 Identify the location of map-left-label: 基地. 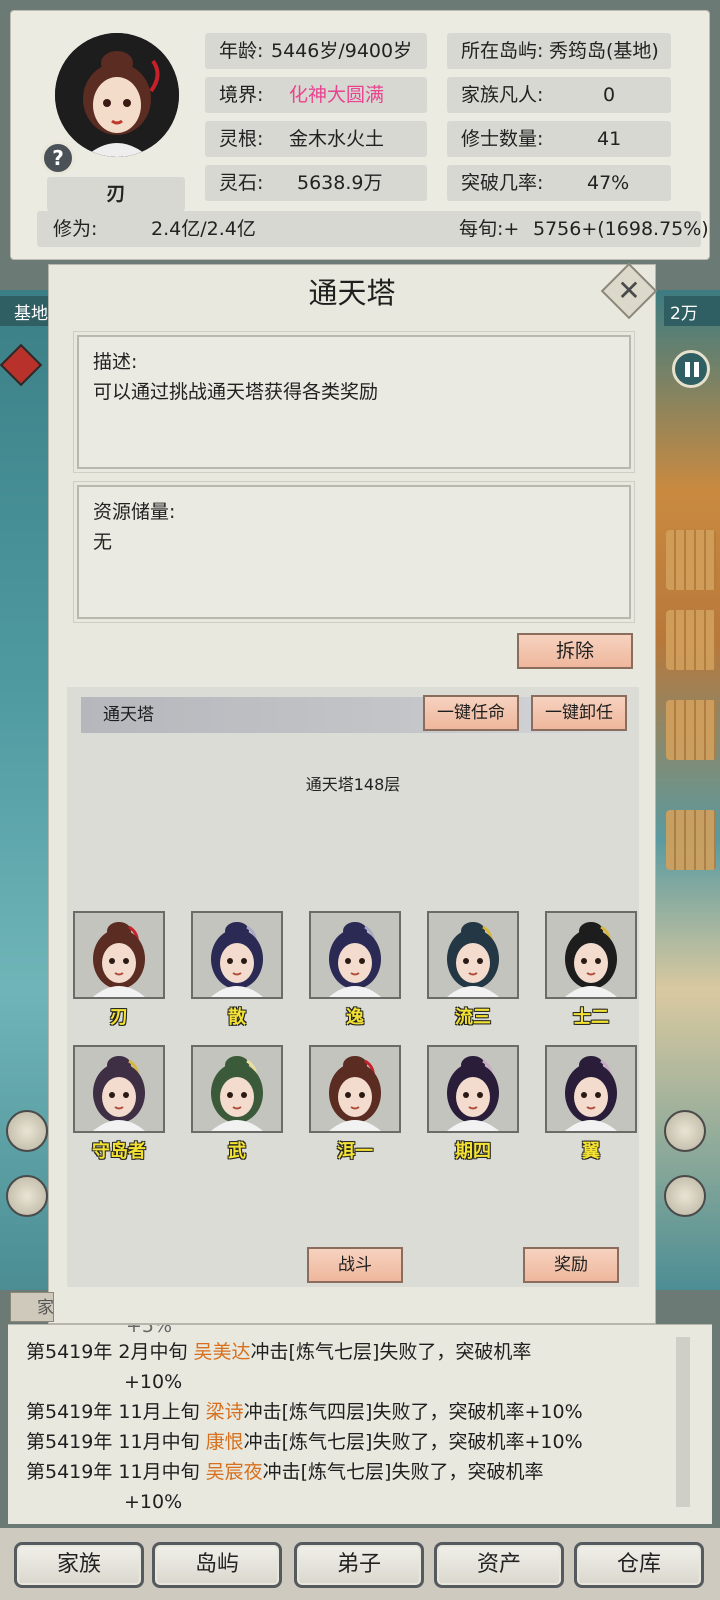
(26, 311).